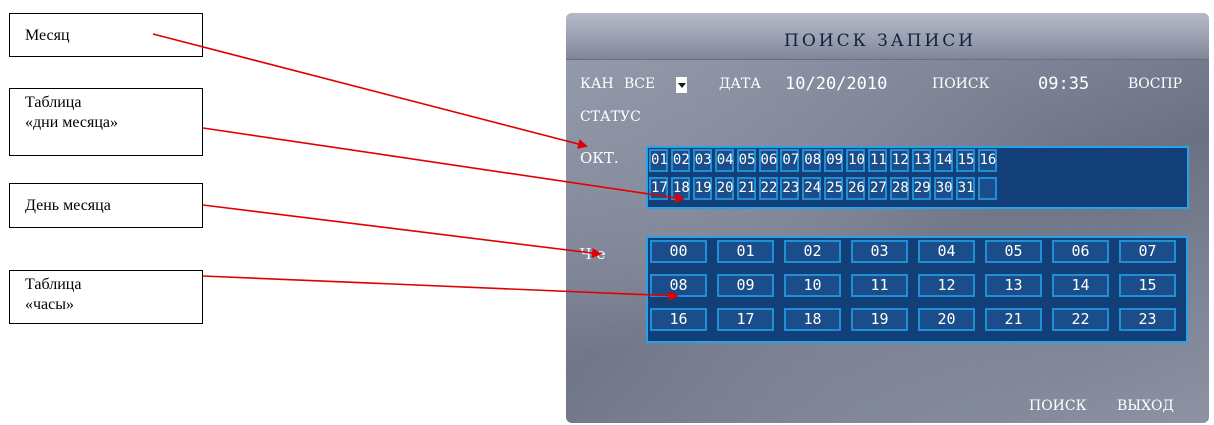 This screenshot has width=1214, height=425. What do you see at coordinates (1057, 406) in the screenshot?
I see `bottom-search-button: ПОИСК` at bounding box center [1057, 406].